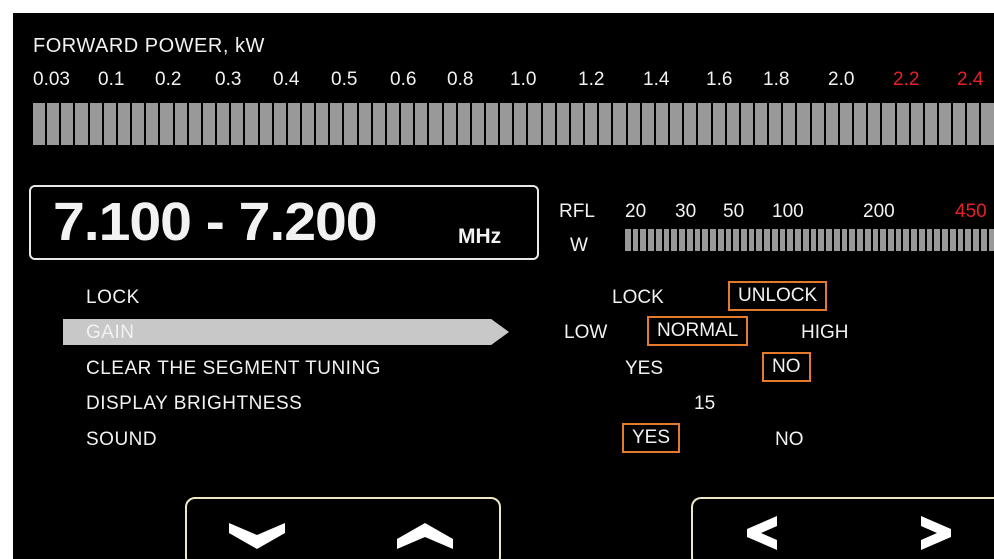  I want to click on reflected-power-label: RFL, so click(577, 211).